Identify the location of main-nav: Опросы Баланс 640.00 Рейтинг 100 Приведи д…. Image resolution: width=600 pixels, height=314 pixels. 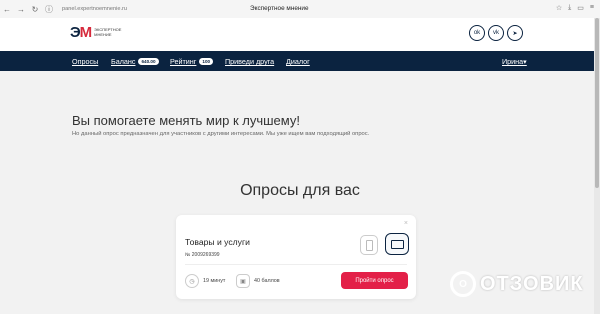
(300, 61).